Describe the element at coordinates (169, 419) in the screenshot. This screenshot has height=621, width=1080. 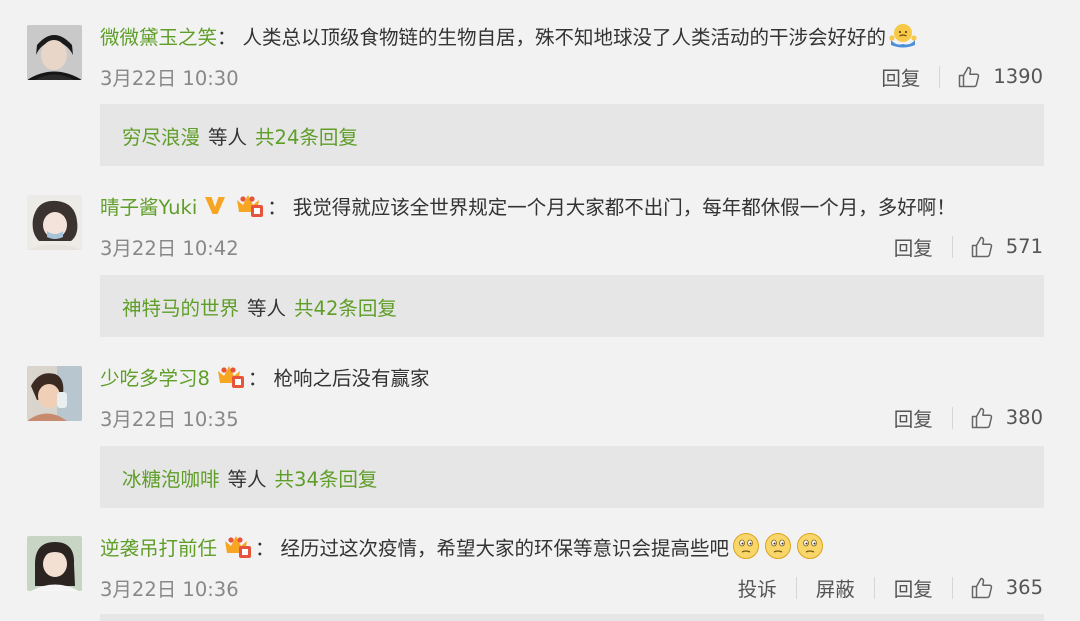
I see `comment-time: 3月22日 10:35` at that location.